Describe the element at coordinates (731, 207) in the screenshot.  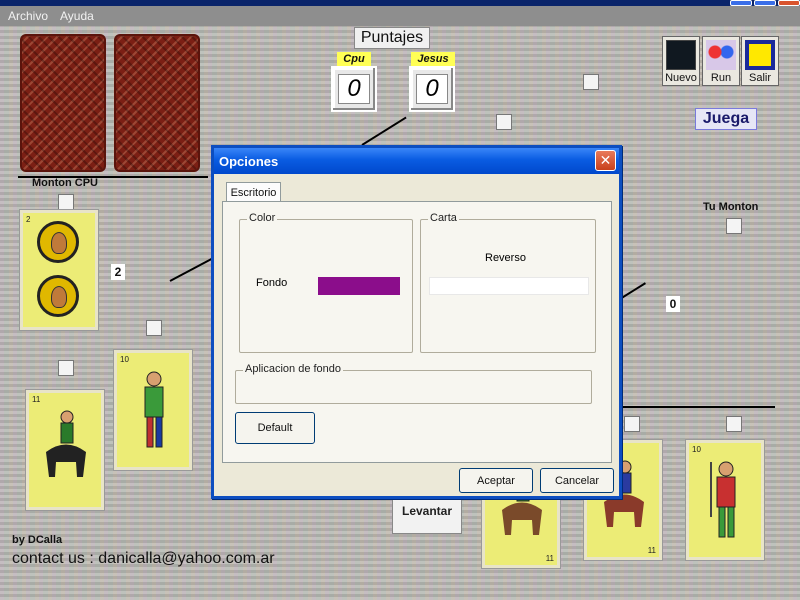
I see `tu-monton-label: Tu Monton` at that location.